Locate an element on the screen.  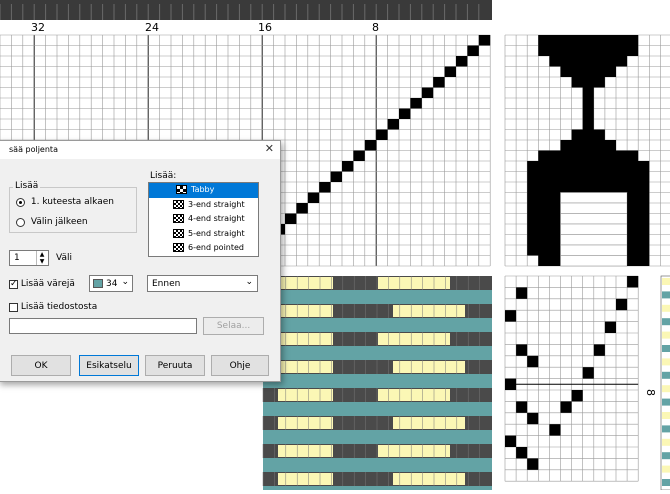
ruler-label: 32 is located at coordinates (38, 27).